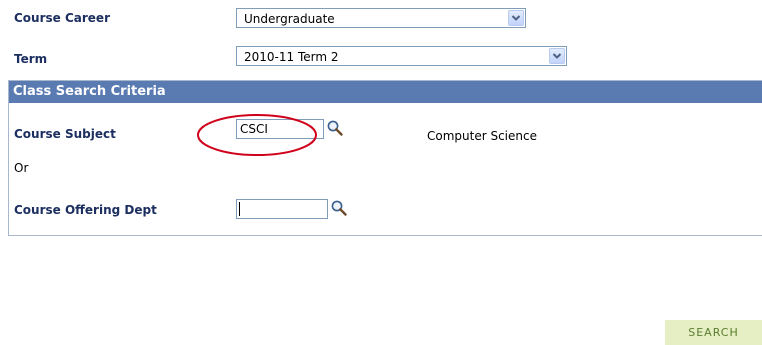 This screenshot has height=345, width=762. Describe the element at coordinates (289, 19) in the screenshot. I see `course-career-value: Undergraduate` at that location.